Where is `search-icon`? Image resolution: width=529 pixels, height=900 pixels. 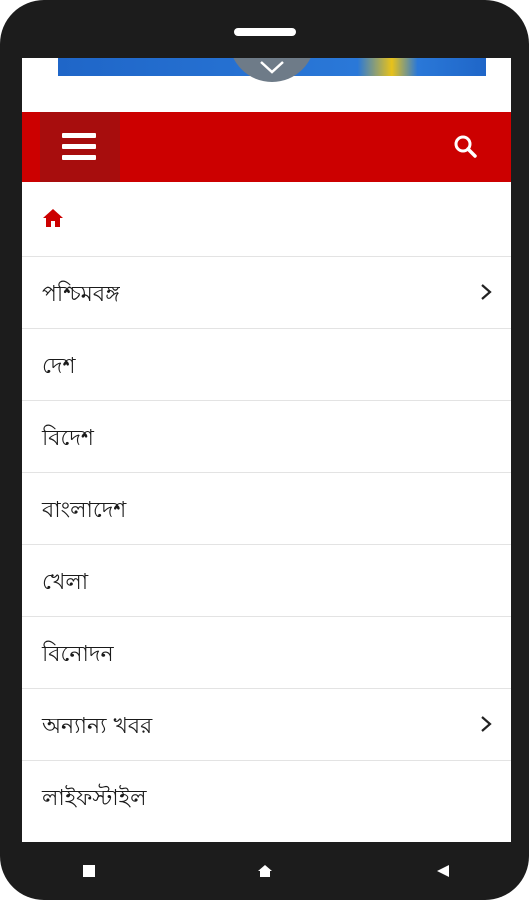
search-icon is located at coordinates (465, 146).